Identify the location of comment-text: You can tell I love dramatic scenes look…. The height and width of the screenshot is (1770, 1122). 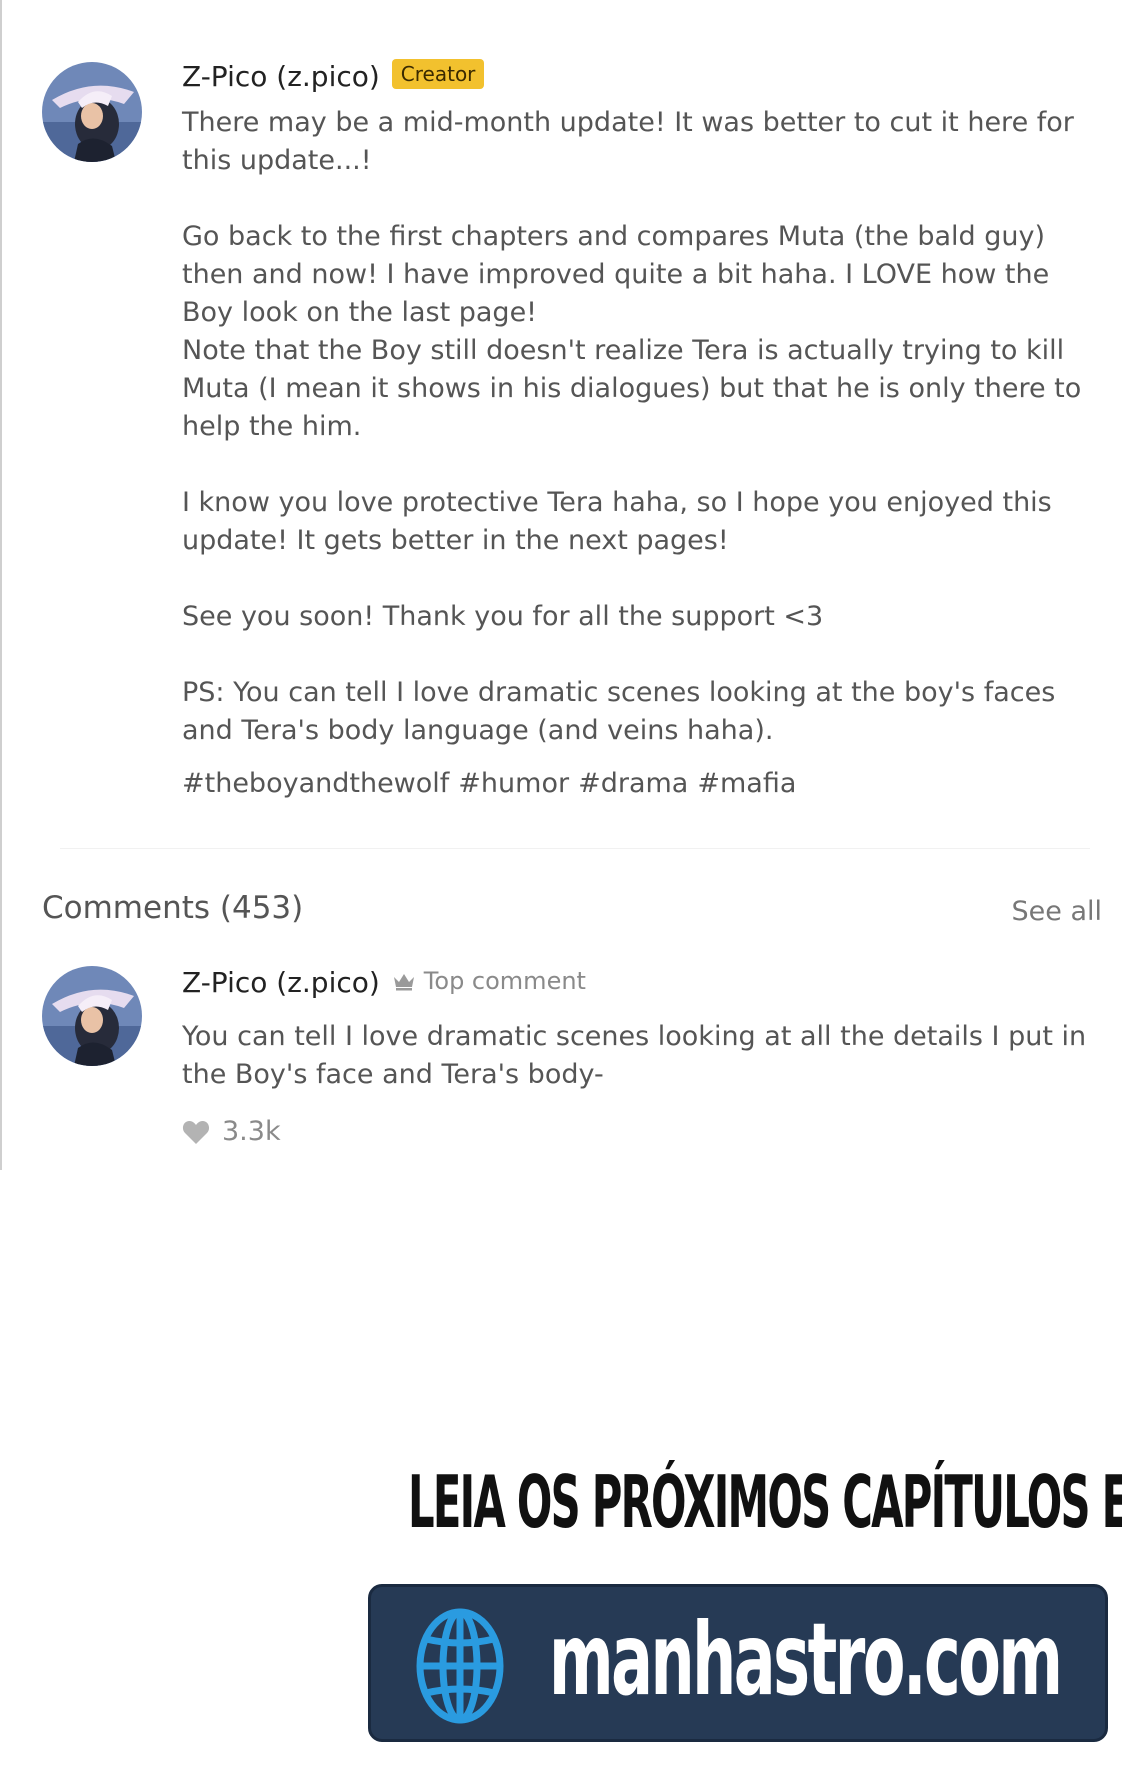
(634, 1055).